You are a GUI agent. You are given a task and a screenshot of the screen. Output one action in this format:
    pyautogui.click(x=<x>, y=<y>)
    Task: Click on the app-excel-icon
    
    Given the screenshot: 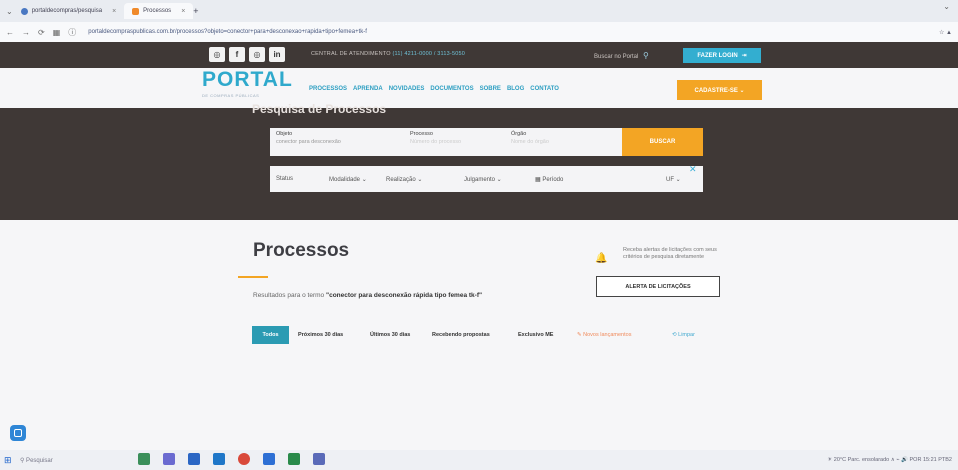 What is the action you would take?
    pyautogui.click(x=294, y=459)
    